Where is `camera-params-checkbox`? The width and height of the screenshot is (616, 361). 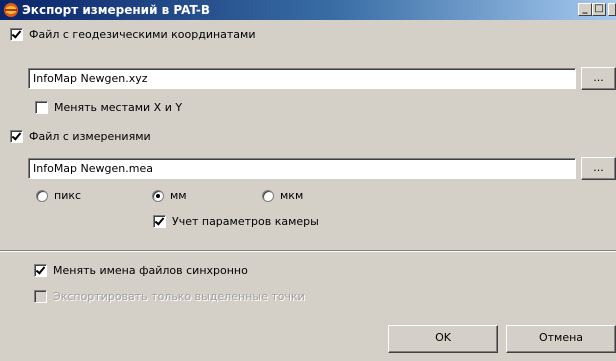
camera-params-checkbox is located at coordinates (159, 221).